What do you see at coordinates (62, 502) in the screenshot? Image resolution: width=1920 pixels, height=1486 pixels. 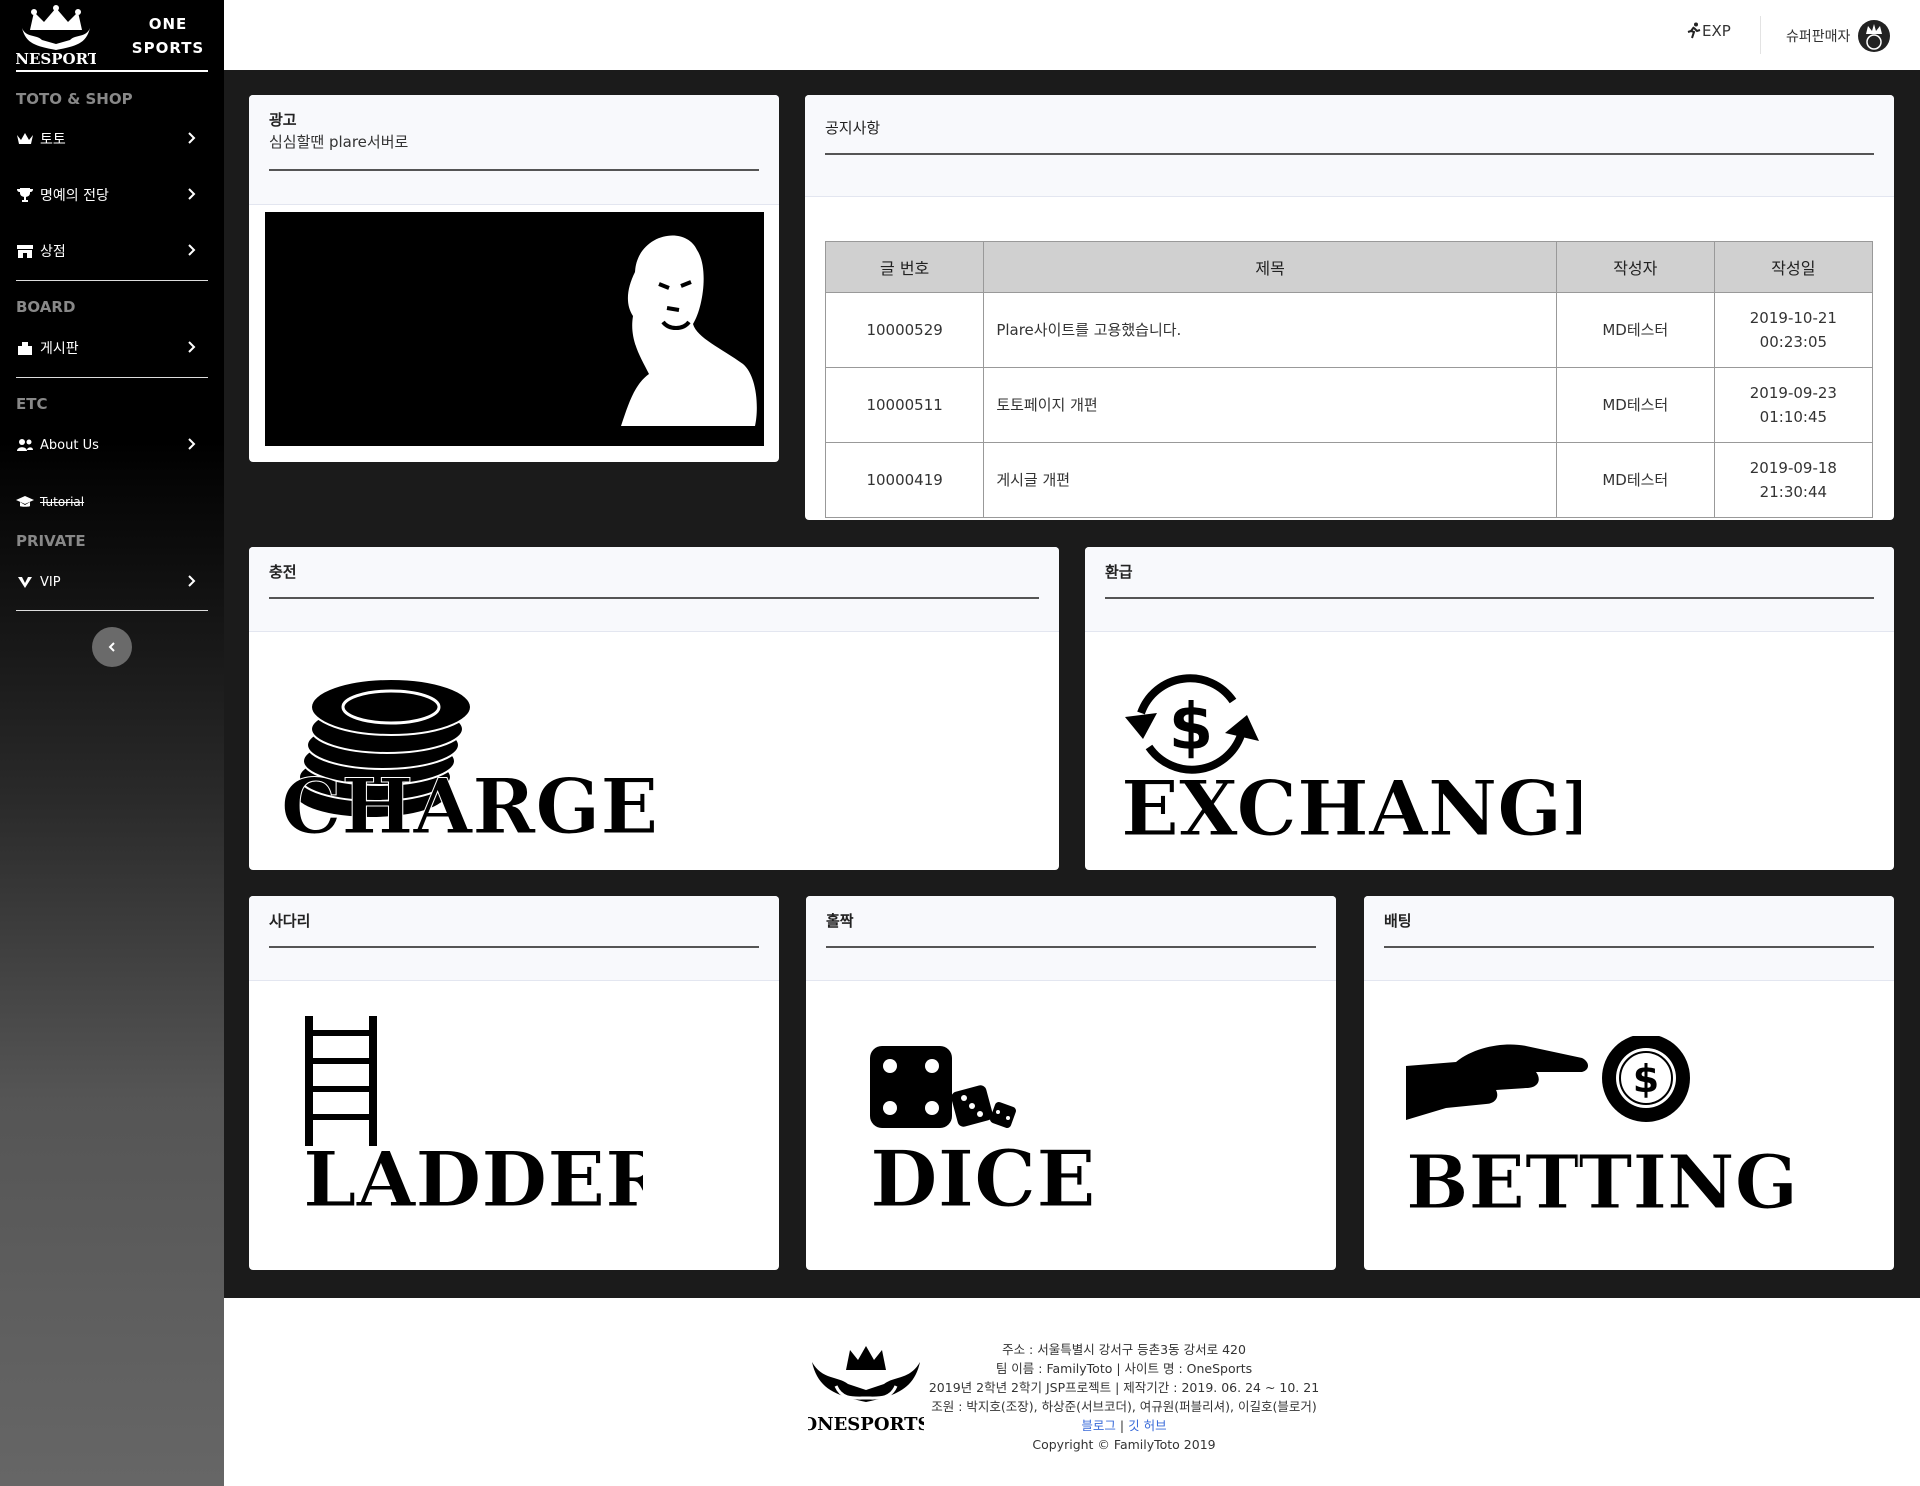 I see `sidebar-item-label: Tutorial` at bounding box center [62, 502].